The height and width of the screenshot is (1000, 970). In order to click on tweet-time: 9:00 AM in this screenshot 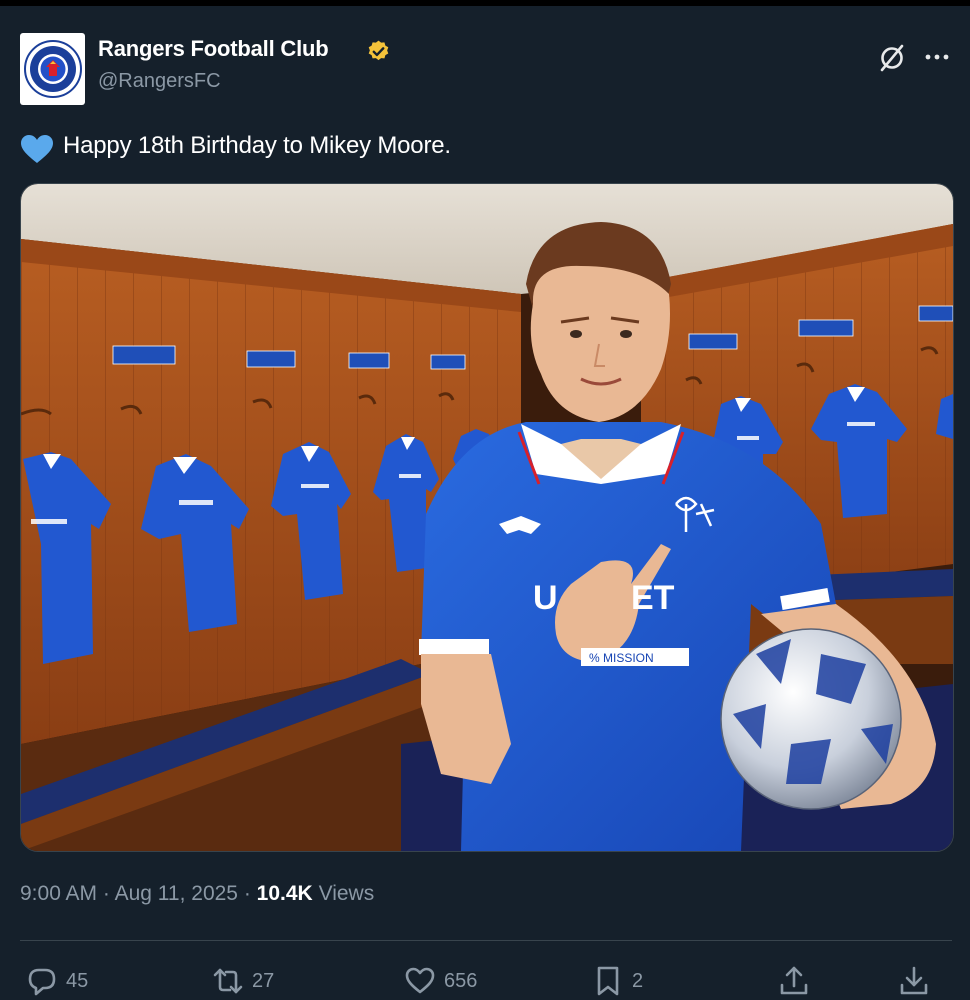, I will do `click(58, 893)`.